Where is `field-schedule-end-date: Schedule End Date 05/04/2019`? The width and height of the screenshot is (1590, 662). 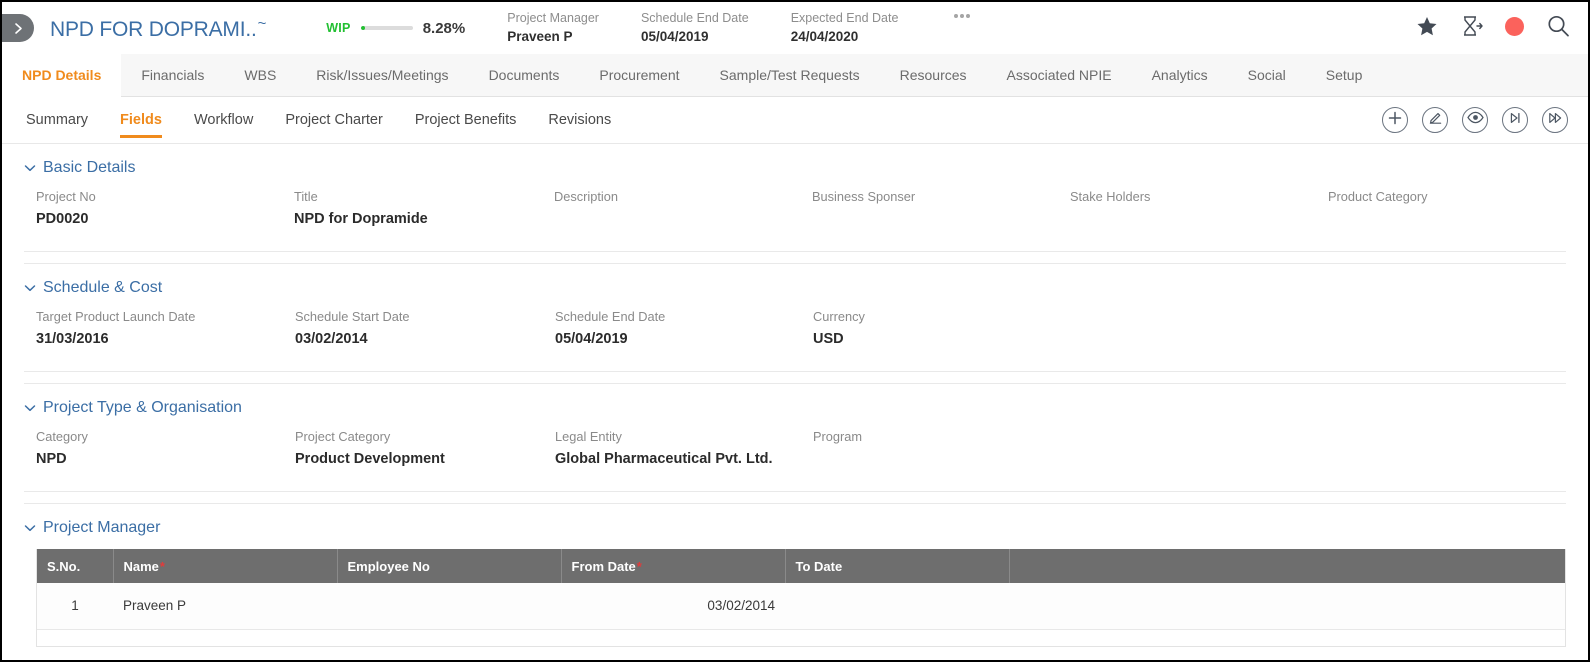
field-schedule-end-date: Schedule End Date 05/04/2019 is located at coordinates (684, 329).